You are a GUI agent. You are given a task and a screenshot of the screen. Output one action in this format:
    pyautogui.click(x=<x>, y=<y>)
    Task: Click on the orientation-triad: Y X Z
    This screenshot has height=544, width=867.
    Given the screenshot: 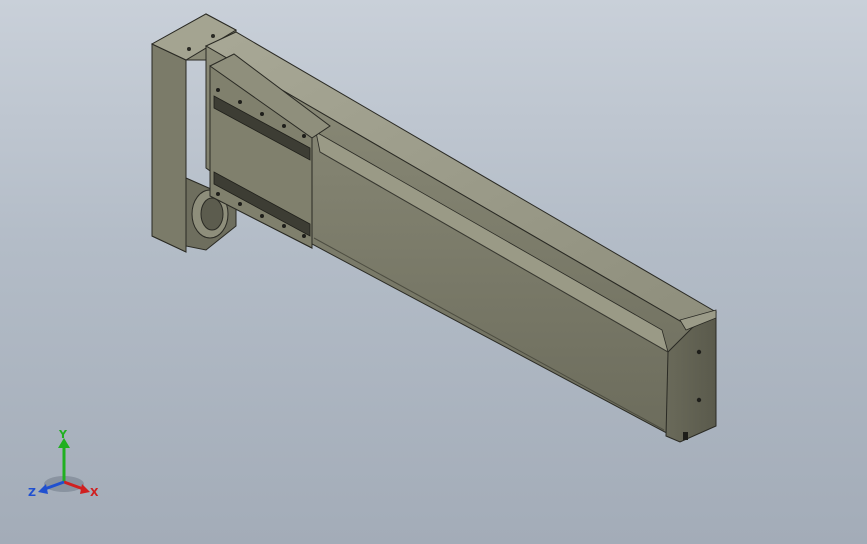 What is the action you would take?
    pyautogui.click(x=63, y=463)
    